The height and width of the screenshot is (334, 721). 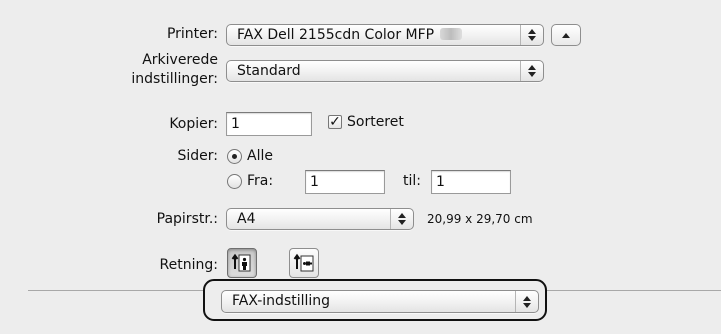 What do you see at coordinates (197, 156) in the screenshot?
I see `pages-label: Sider:` at bounding box center [197, 156].